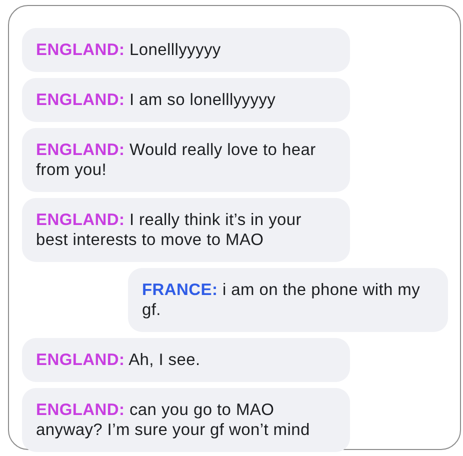  Describe the element at coordinates (128, 50) in the screenshot. I see `message-text: ENGLAND: Lonelllyyyyy` at that location.